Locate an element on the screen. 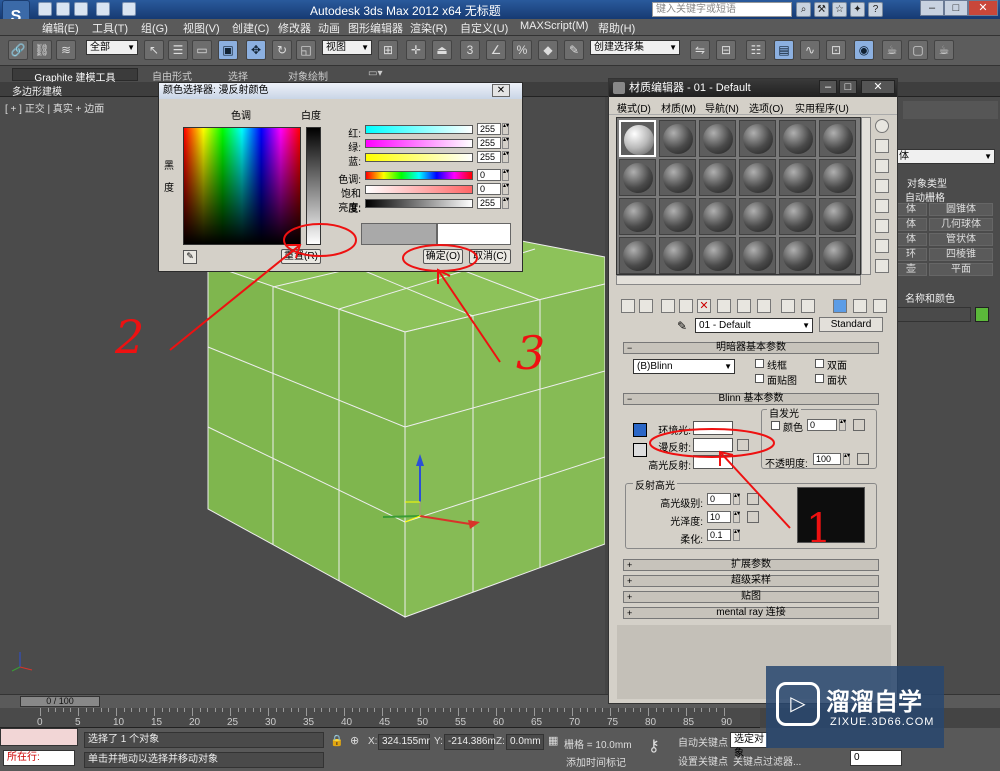 This screenshot has width=1000, height=771. mat-minimize-button: – is located at coordinates (828, 87).